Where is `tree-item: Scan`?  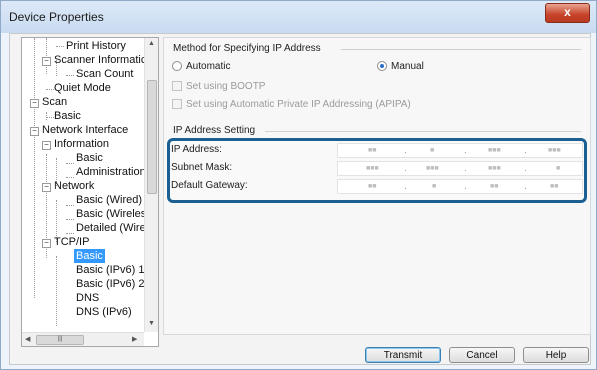
tree-item: Scan is located at coordinates (54, 102).